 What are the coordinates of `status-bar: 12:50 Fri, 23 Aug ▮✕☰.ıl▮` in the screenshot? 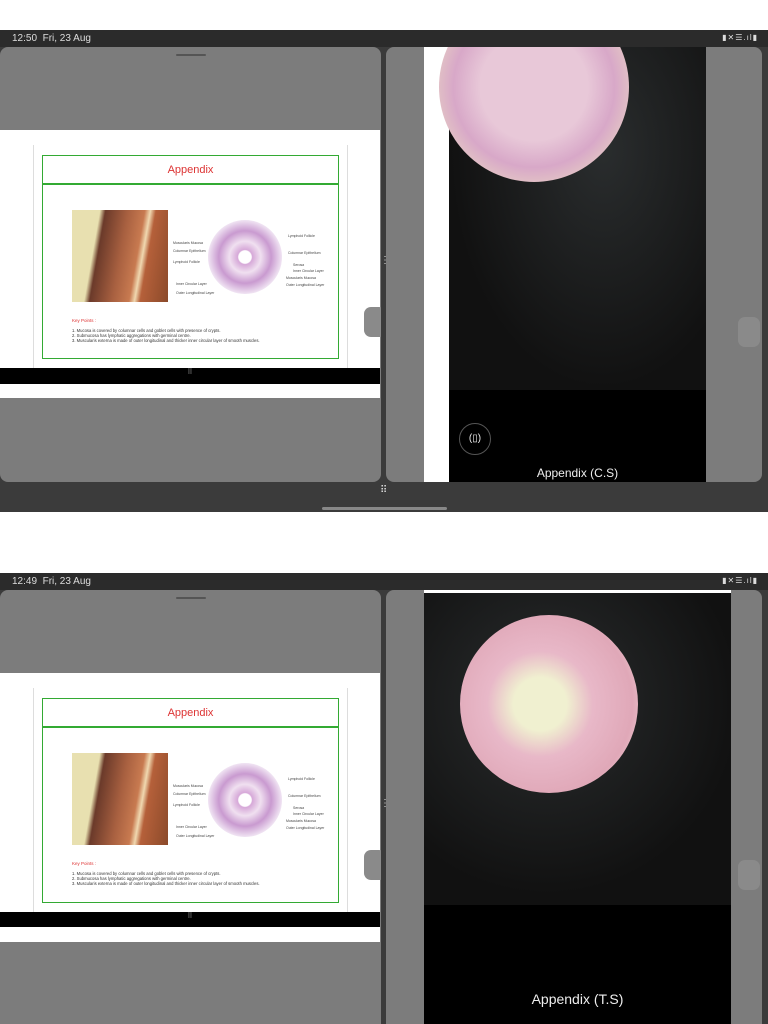 It's located at (384, 38).